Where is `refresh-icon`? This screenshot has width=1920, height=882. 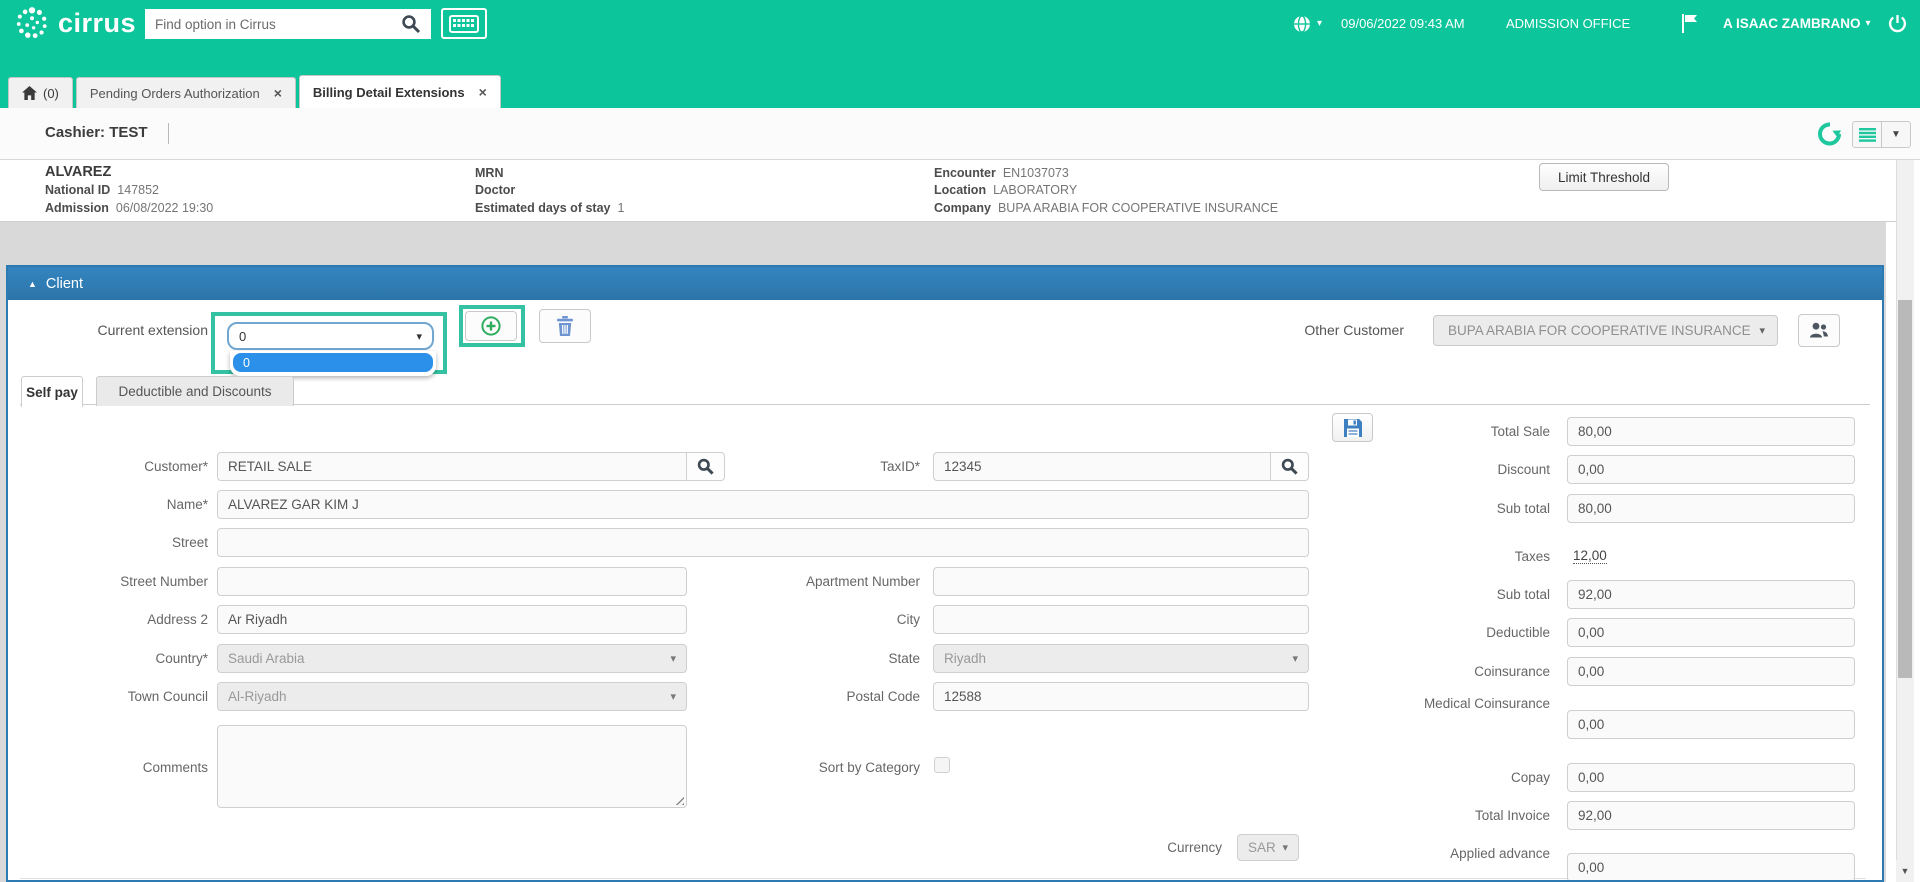
refresh-icon is located at coordinates (1829, 134).